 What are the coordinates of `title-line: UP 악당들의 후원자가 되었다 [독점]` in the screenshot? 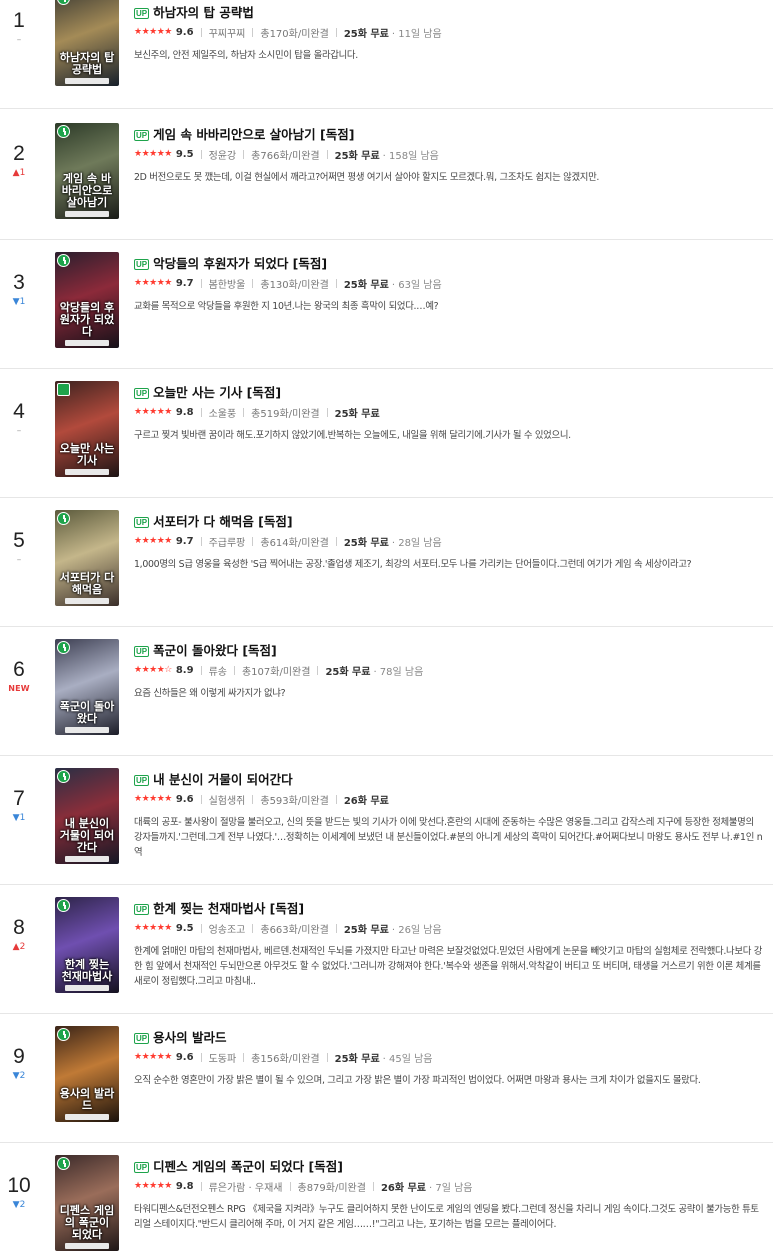 It's located at (448, 264).